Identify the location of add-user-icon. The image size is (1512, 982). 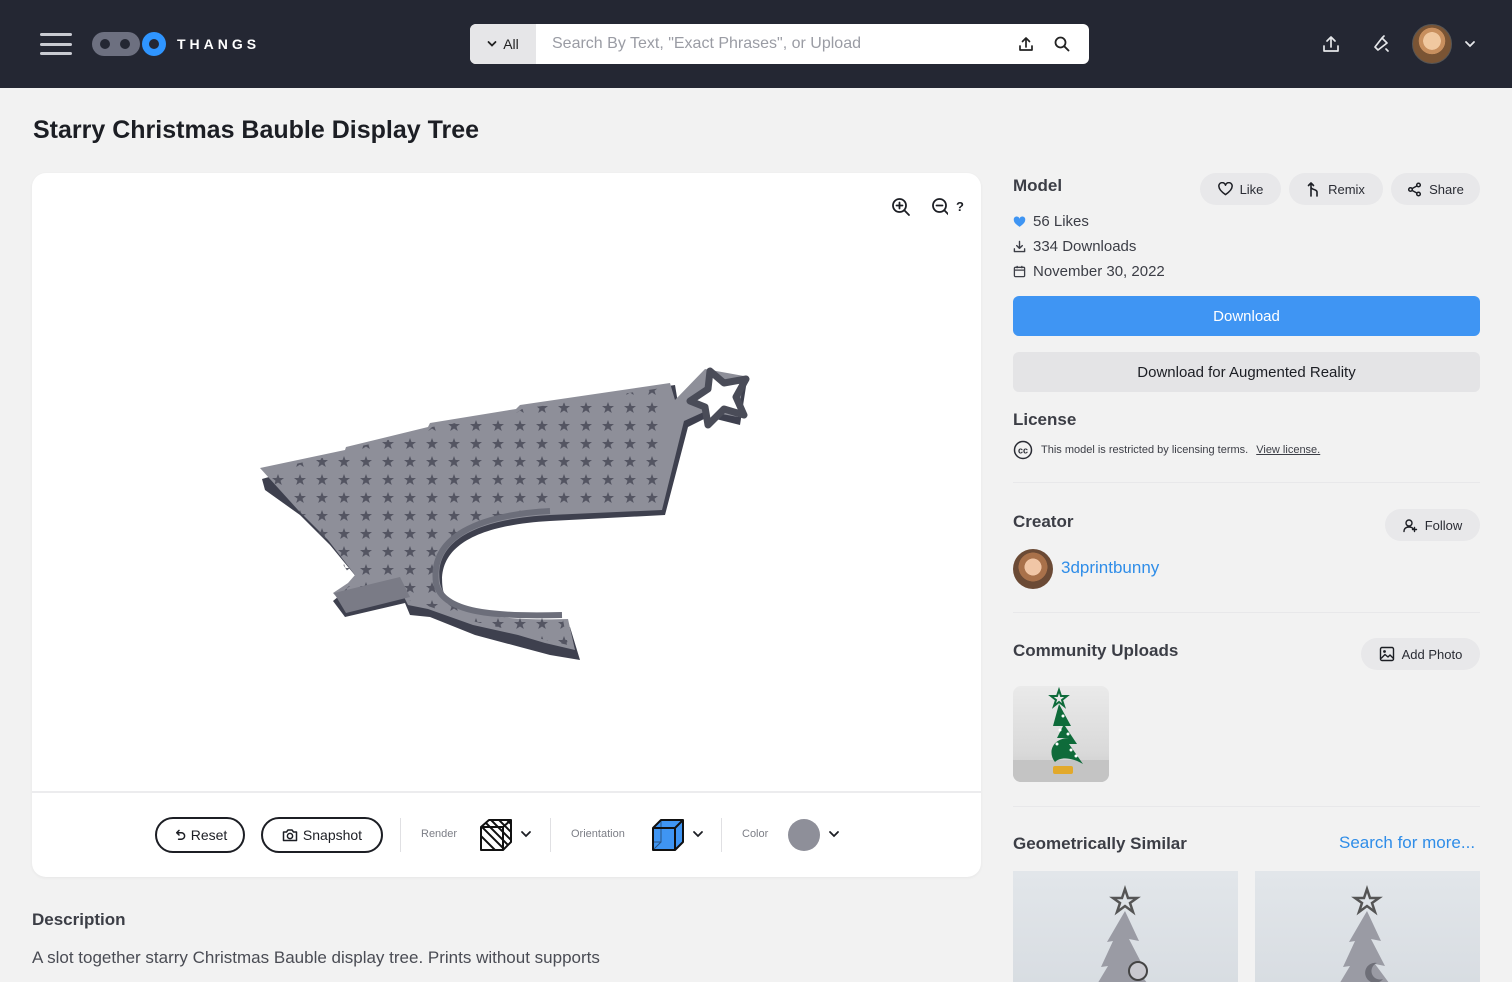
(1410, 525).